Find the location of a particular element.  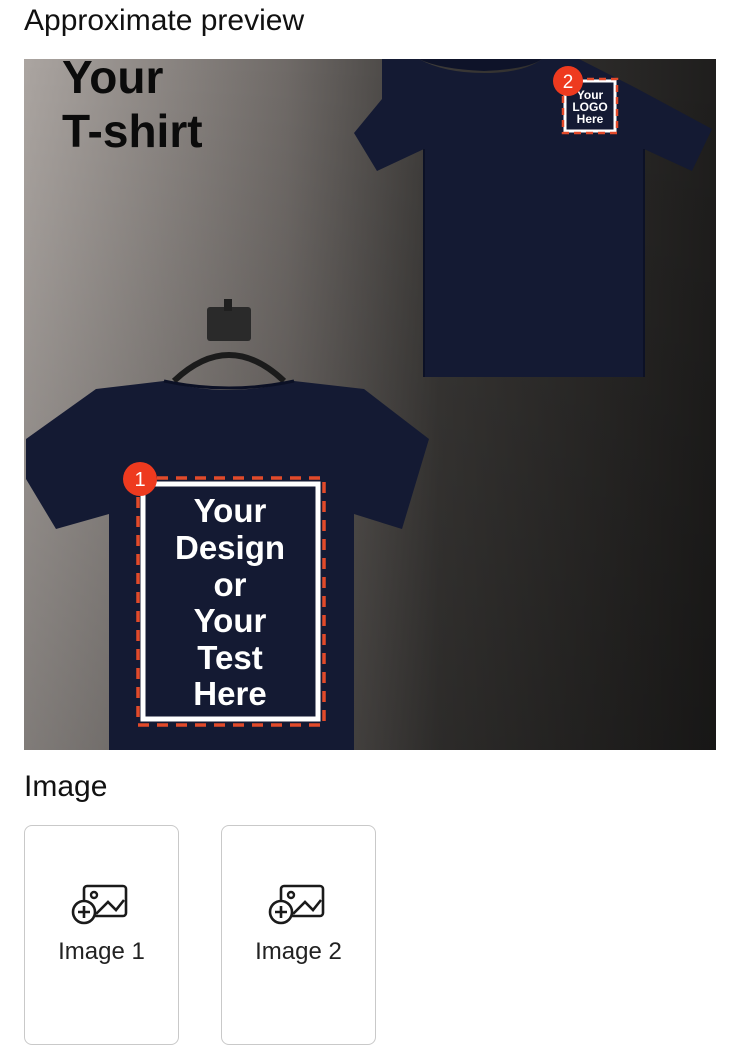

image-upload-slot-1: Image 1 is located at coordinates (101, 935).